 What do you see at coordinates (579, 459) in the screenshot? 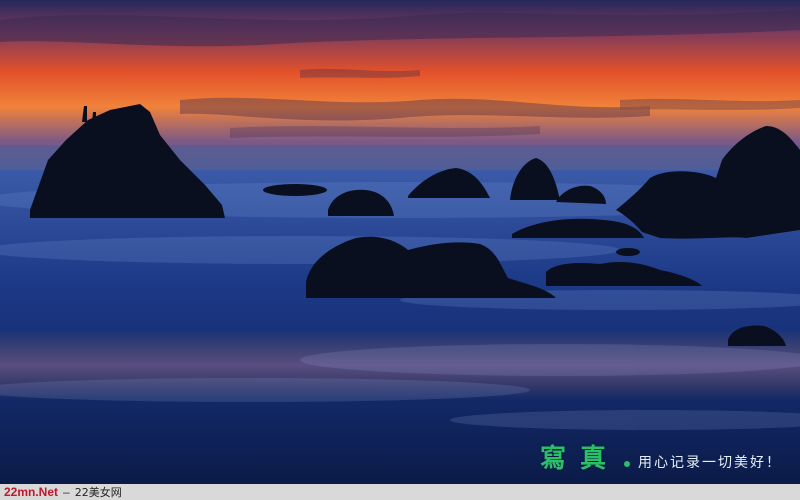
I see `watermark-seal: 寫真` at bounding box center [579, 459].